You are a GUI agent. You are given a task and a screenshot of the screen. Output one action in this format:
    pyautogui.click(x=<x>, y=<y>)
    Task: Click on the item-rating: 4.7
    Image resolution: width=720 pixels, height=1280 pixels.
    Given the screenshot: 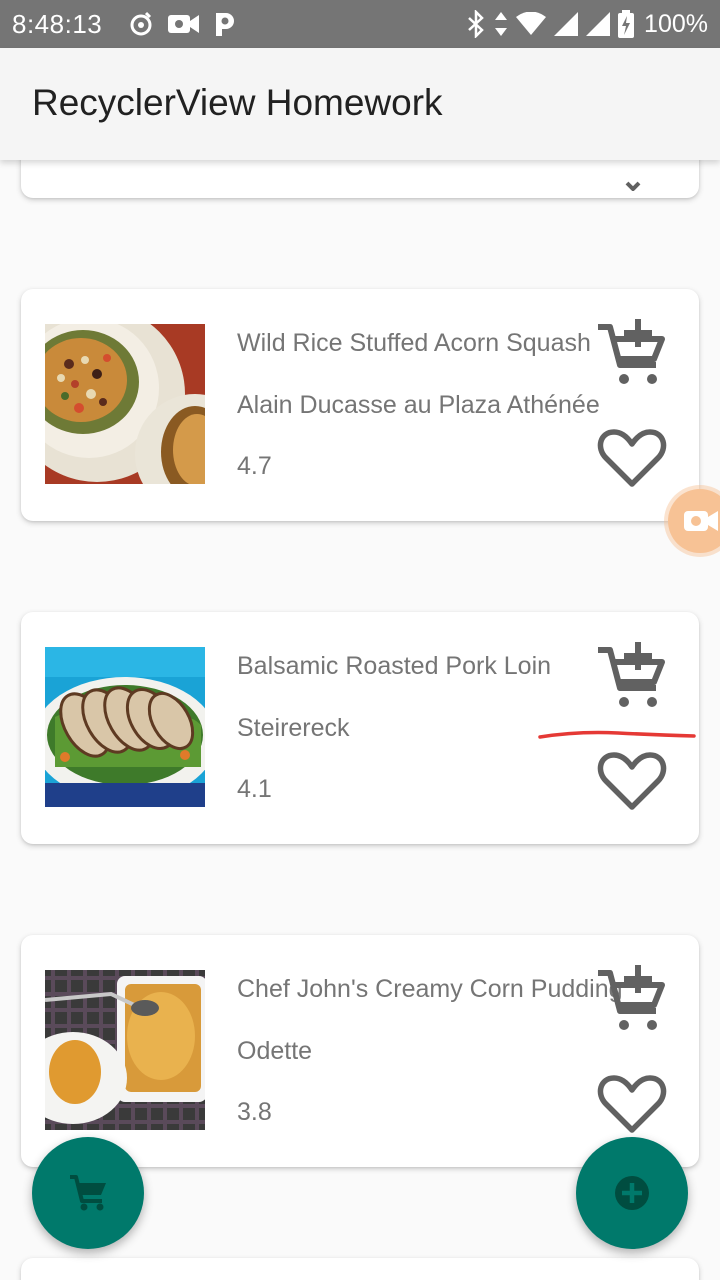 What is the action you would take?
    pyautogui.click(x=254, y=466)
    